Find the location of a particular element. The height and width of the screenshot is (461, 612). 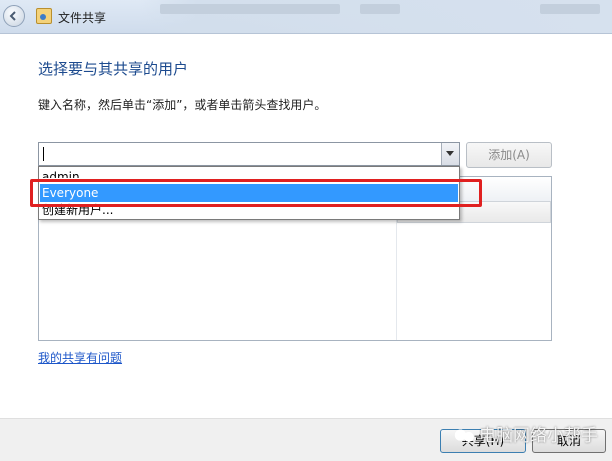

annotation-highlight-box is located at coordinates (256, 193).